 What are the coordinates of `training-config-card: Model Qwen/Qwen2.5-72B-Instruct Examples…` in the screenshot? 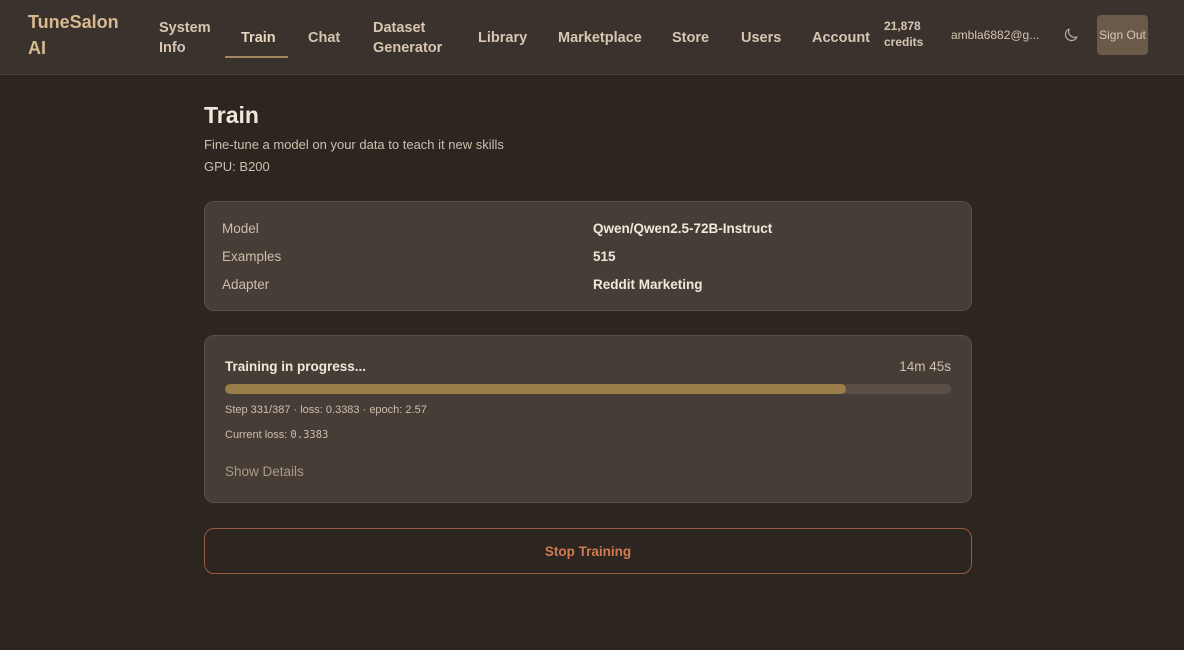 It's located at (588, 256).